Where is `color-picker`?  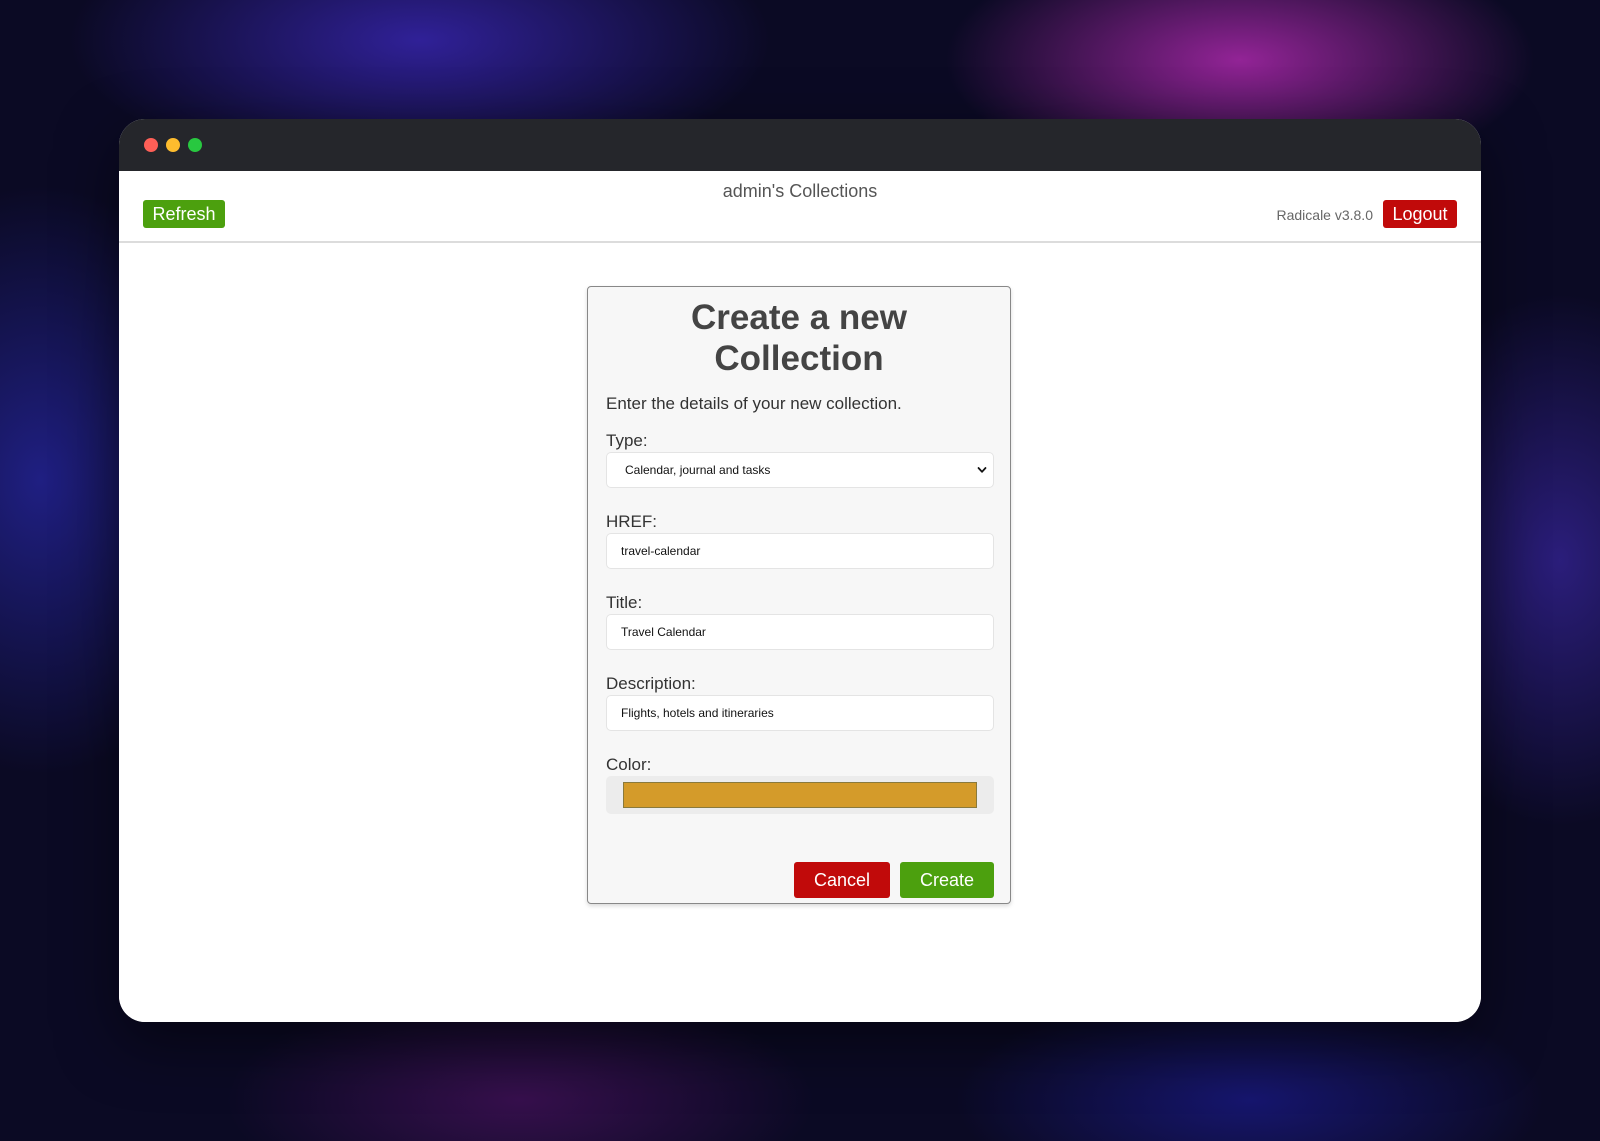 color-picker is located at coordinates (800, 795).